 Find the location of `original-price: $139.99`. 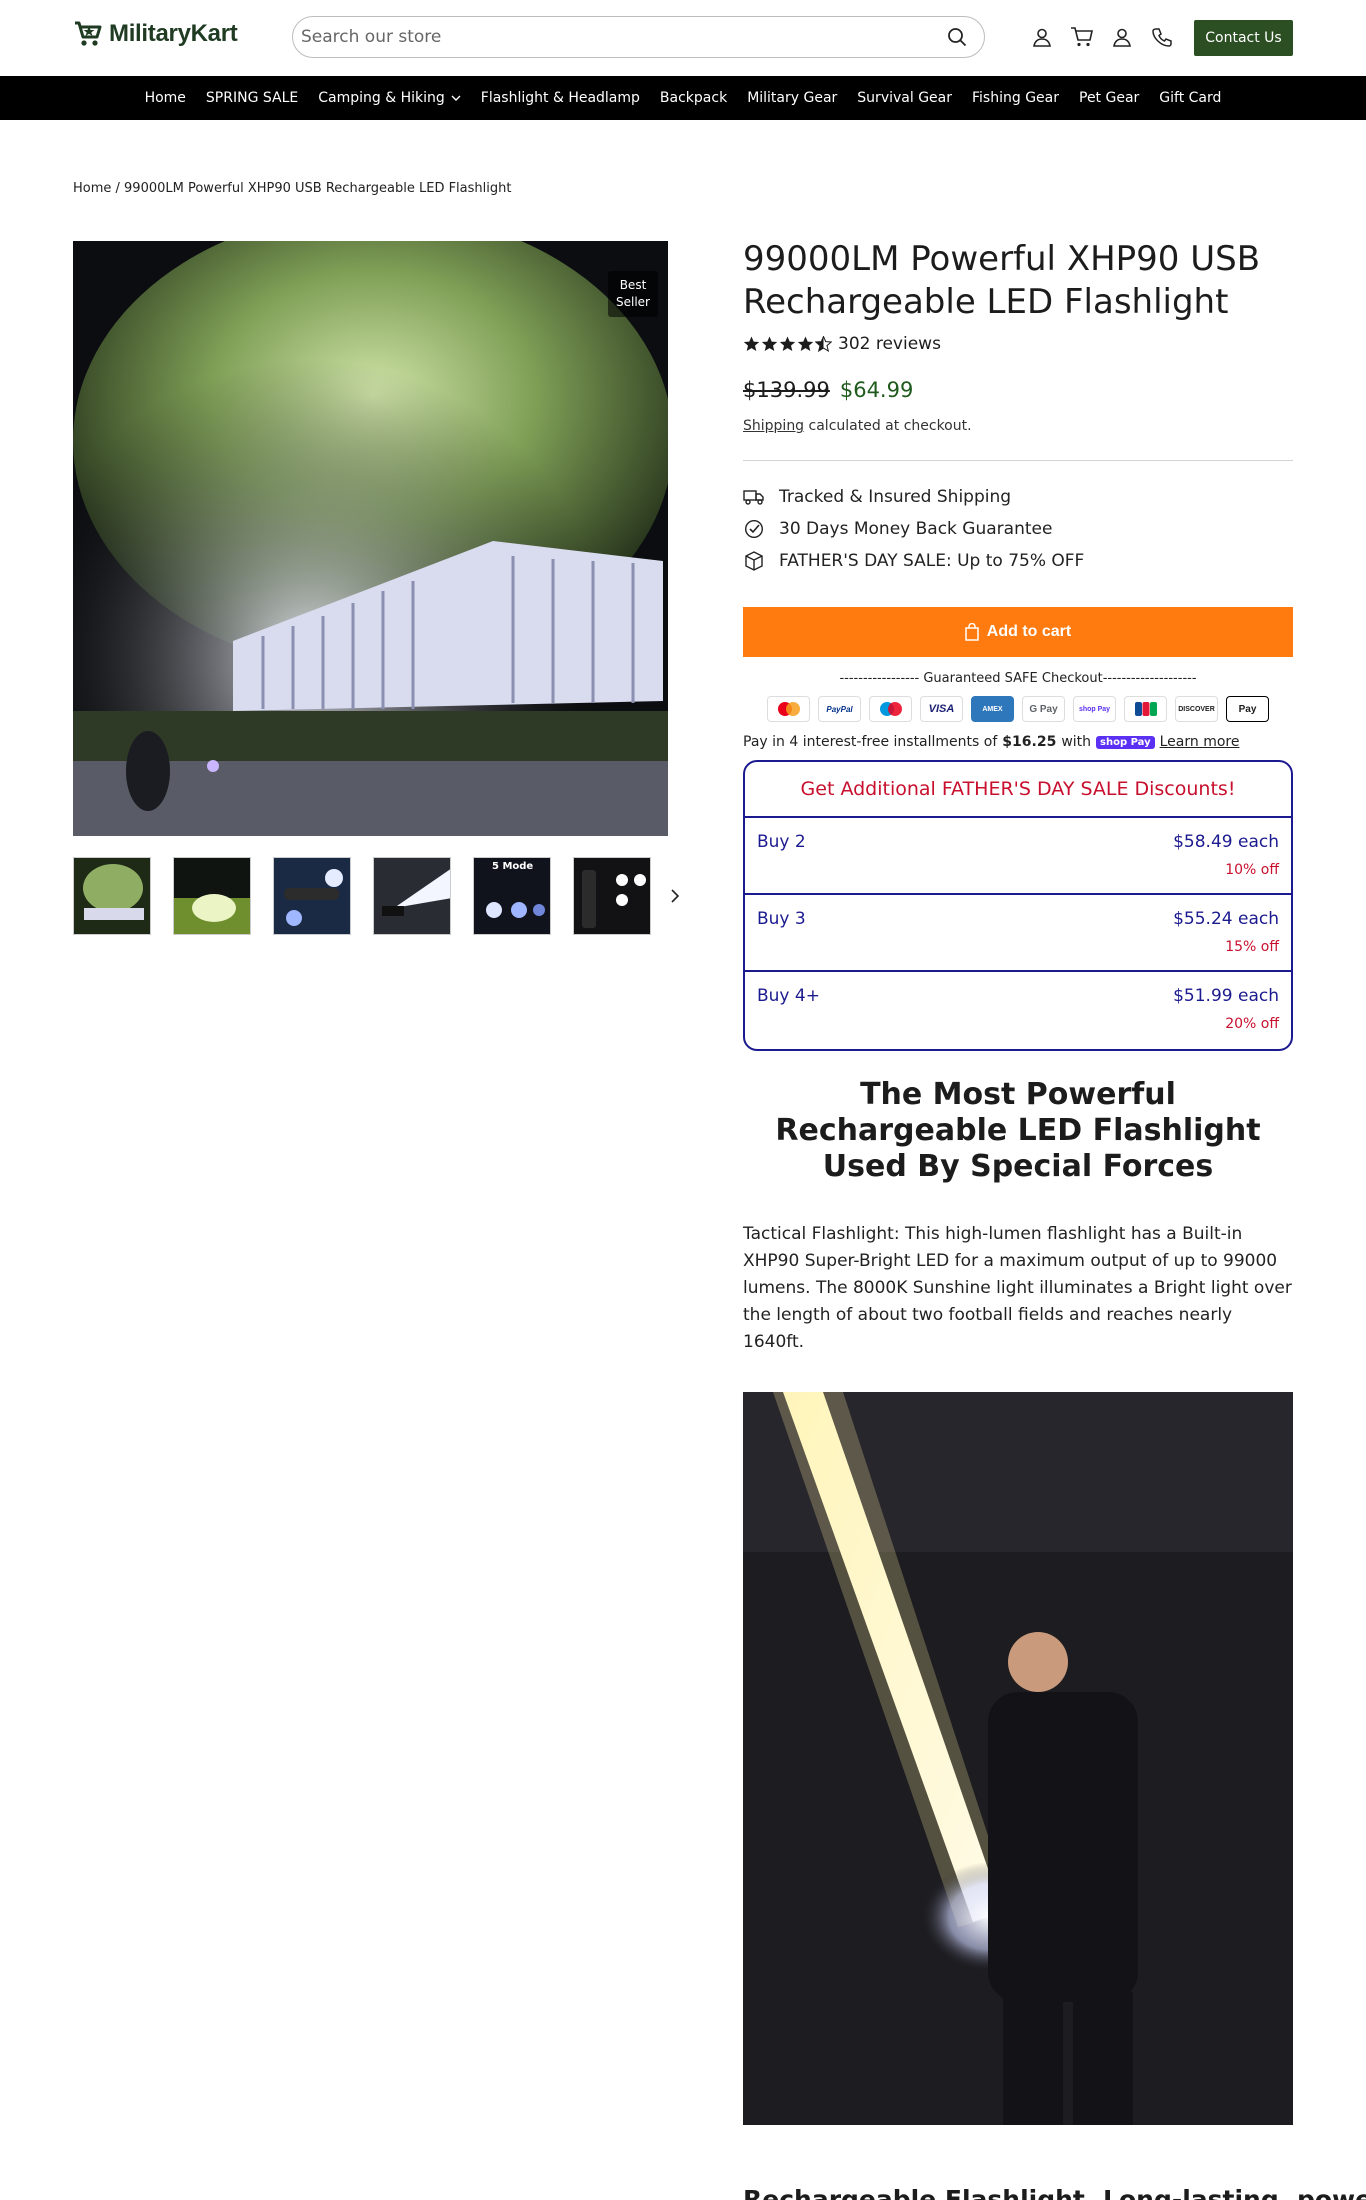

original-price: $139.99 is located at coordinates (786, 390).